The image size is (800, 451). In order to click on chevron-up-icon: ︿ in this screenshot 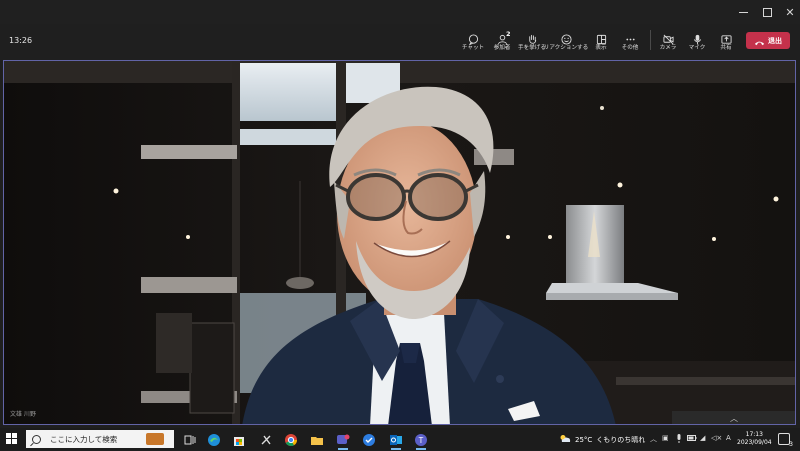, I will do `click(734, 418)`.